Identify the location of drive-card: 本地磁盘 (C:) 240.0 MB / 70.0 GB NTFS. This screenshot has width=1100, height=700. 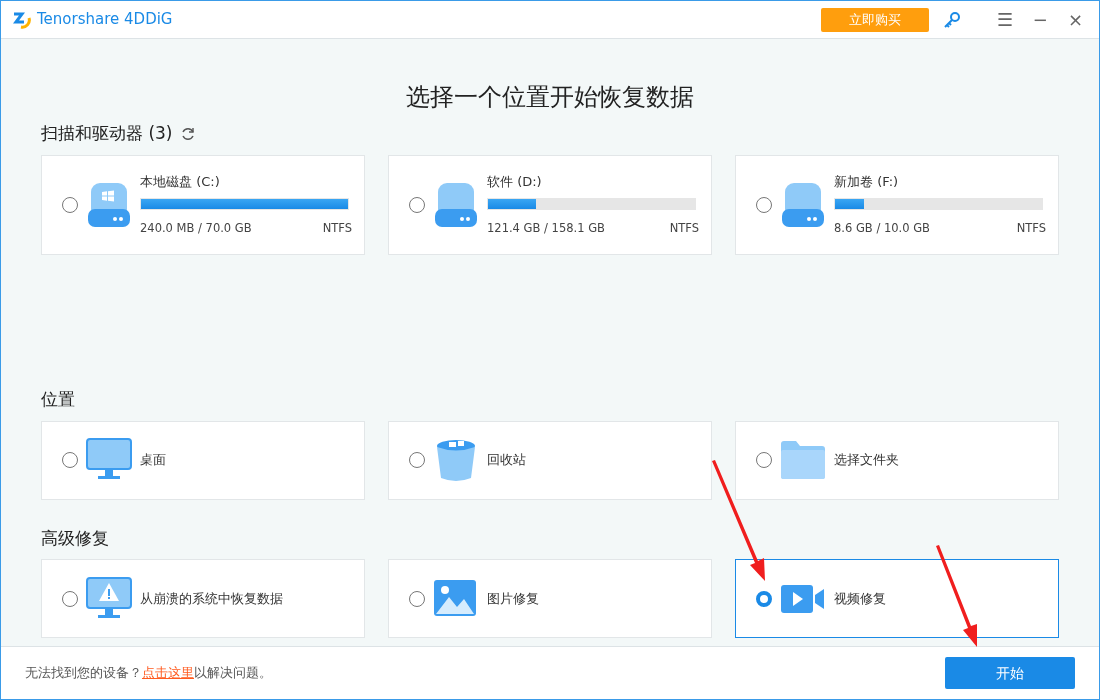
(203, 204).